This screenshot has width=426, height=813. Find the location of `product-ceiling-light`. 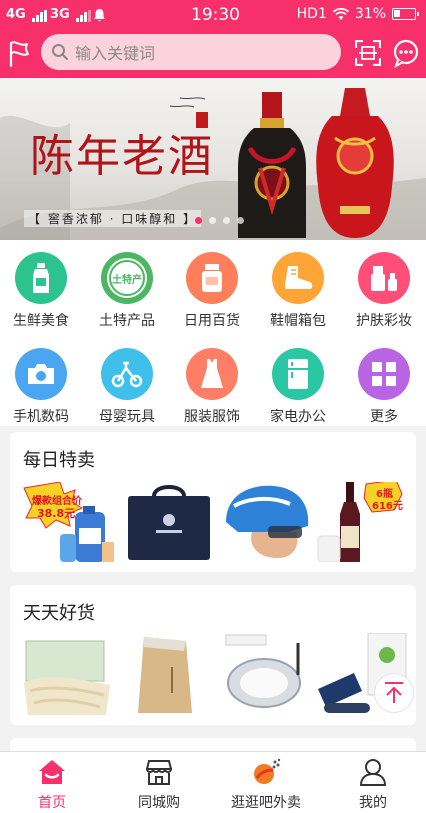

product-ceiling-light is located at coordinates (265, 673).